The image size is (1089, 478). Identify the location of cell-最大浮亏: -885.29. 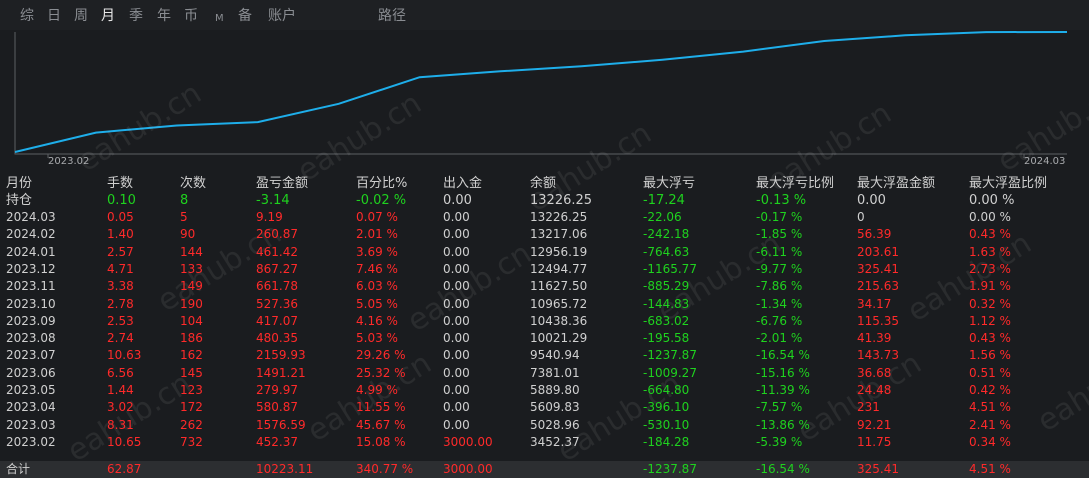
(666, 286).